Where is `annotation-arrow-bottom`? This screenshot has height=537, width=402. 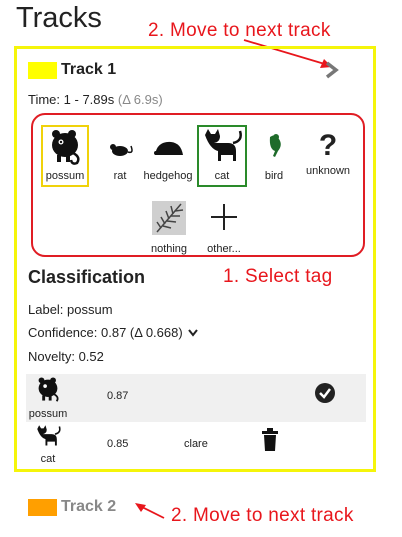
annotation-arrow-bottom is located at coordinates (150, 511).